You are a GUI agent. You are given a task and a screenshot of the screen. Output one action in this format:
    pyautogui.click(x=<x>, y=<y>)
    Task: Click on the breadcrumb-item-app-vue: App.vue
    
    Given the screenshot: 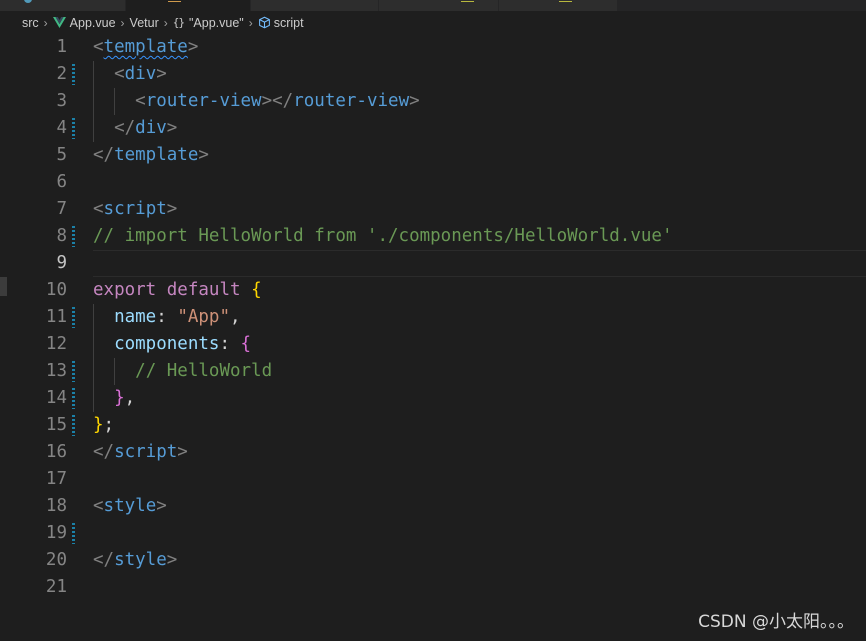 What is the action you would take?
    pyautogui.click(x=84, y=23)
    